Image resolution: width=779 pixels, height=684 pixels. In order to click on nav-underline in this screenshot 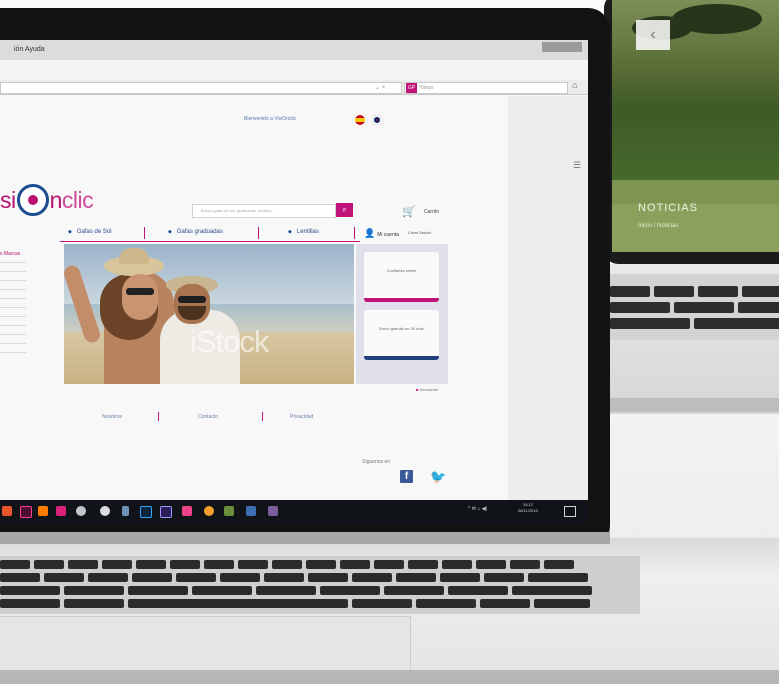, I will do `click(210, 241)`.